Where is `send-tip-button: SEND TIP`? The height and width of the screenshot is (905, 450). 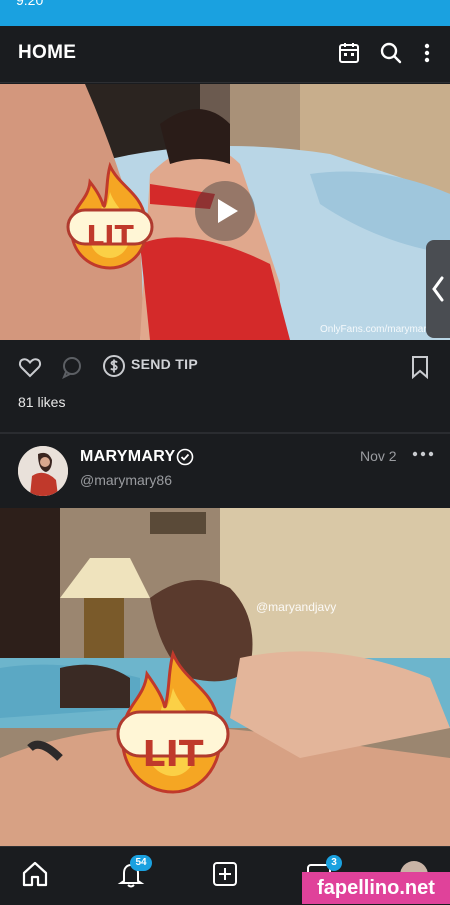
send-tip-button: SEND TIP is located at coordinates (164, 364).